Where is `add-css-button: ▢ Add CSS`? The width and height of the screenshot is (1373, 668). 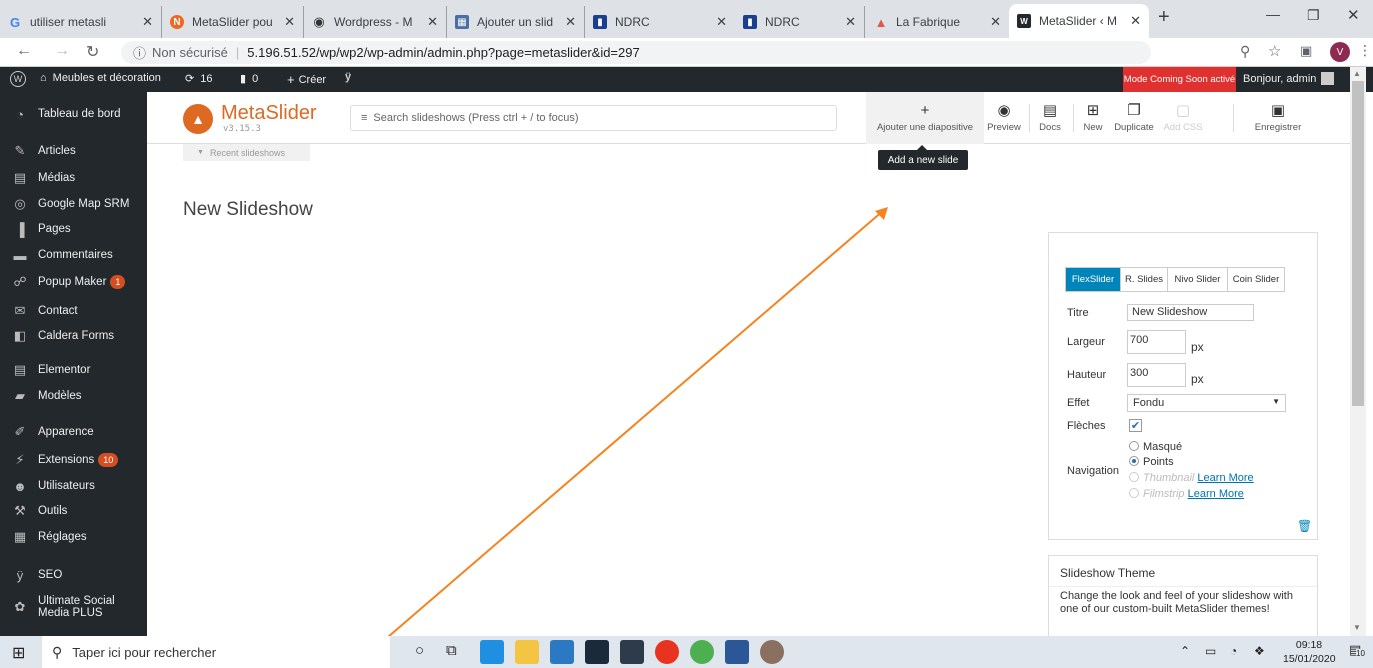 add-css-button: ▢ Add CSS is located at coordinates (1183, 118).